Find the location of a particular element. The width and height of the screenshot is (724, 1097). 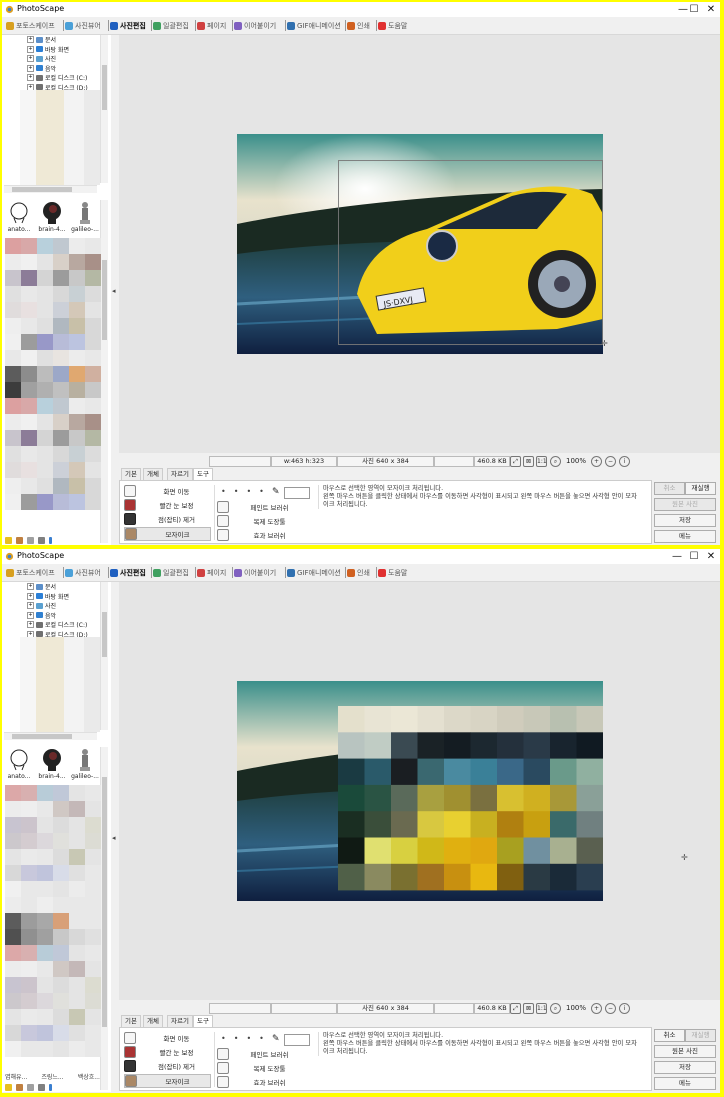

tool-effect-brush: 효과 브러쉬 is located at coordinates (259, 1082).